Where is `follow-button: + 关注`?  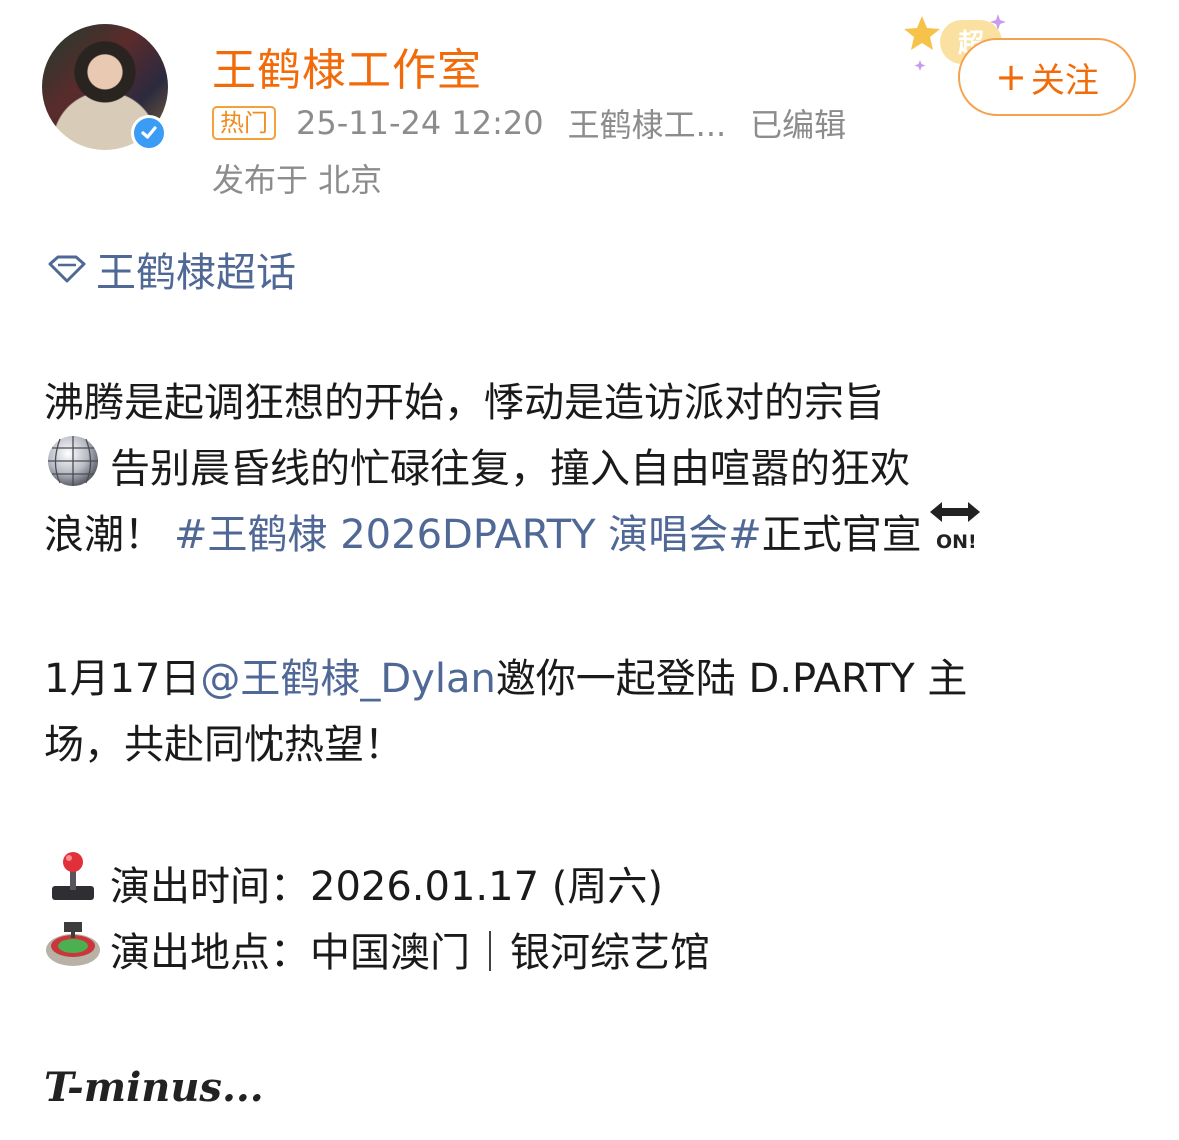
follow-button: + 关注 is located at coordinates (1047, 77).